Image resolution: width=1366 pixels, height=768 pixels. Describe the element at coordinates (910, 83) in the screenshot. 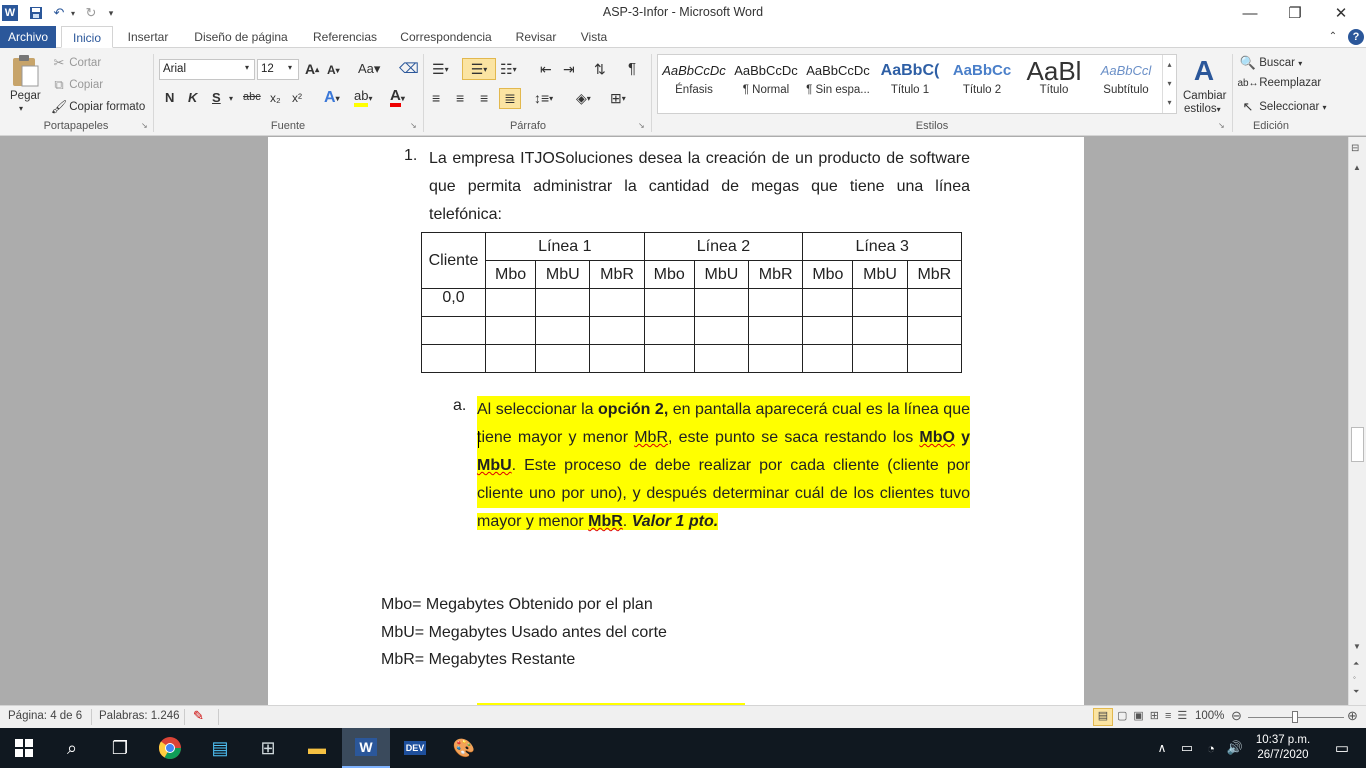

I see `style-titulo-1: AaBbC(Título 1` at that location.